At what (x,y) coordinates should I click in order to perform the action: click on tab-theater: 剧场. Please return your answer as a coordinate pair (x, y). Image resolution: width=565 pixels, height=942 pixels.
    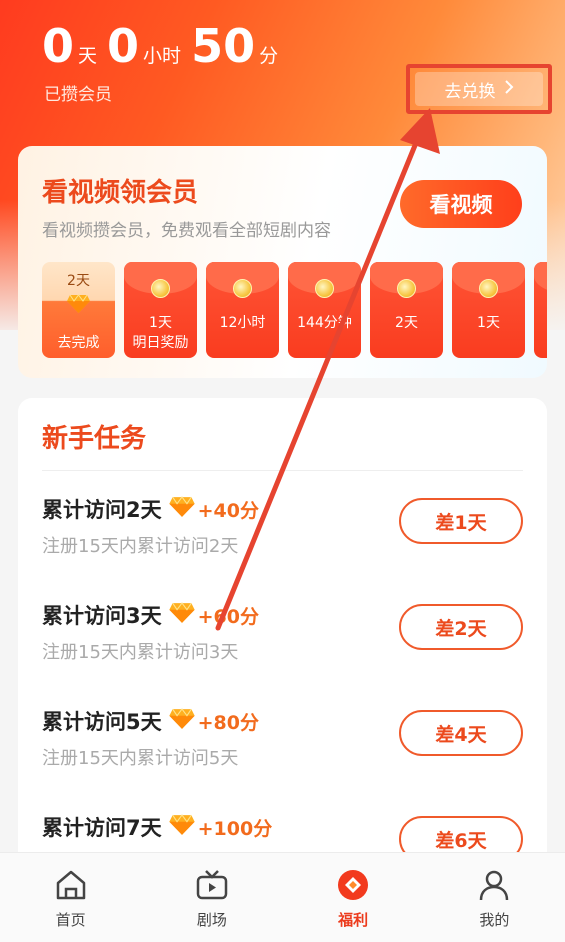
    Looking at the image, I should click on (211, 897).